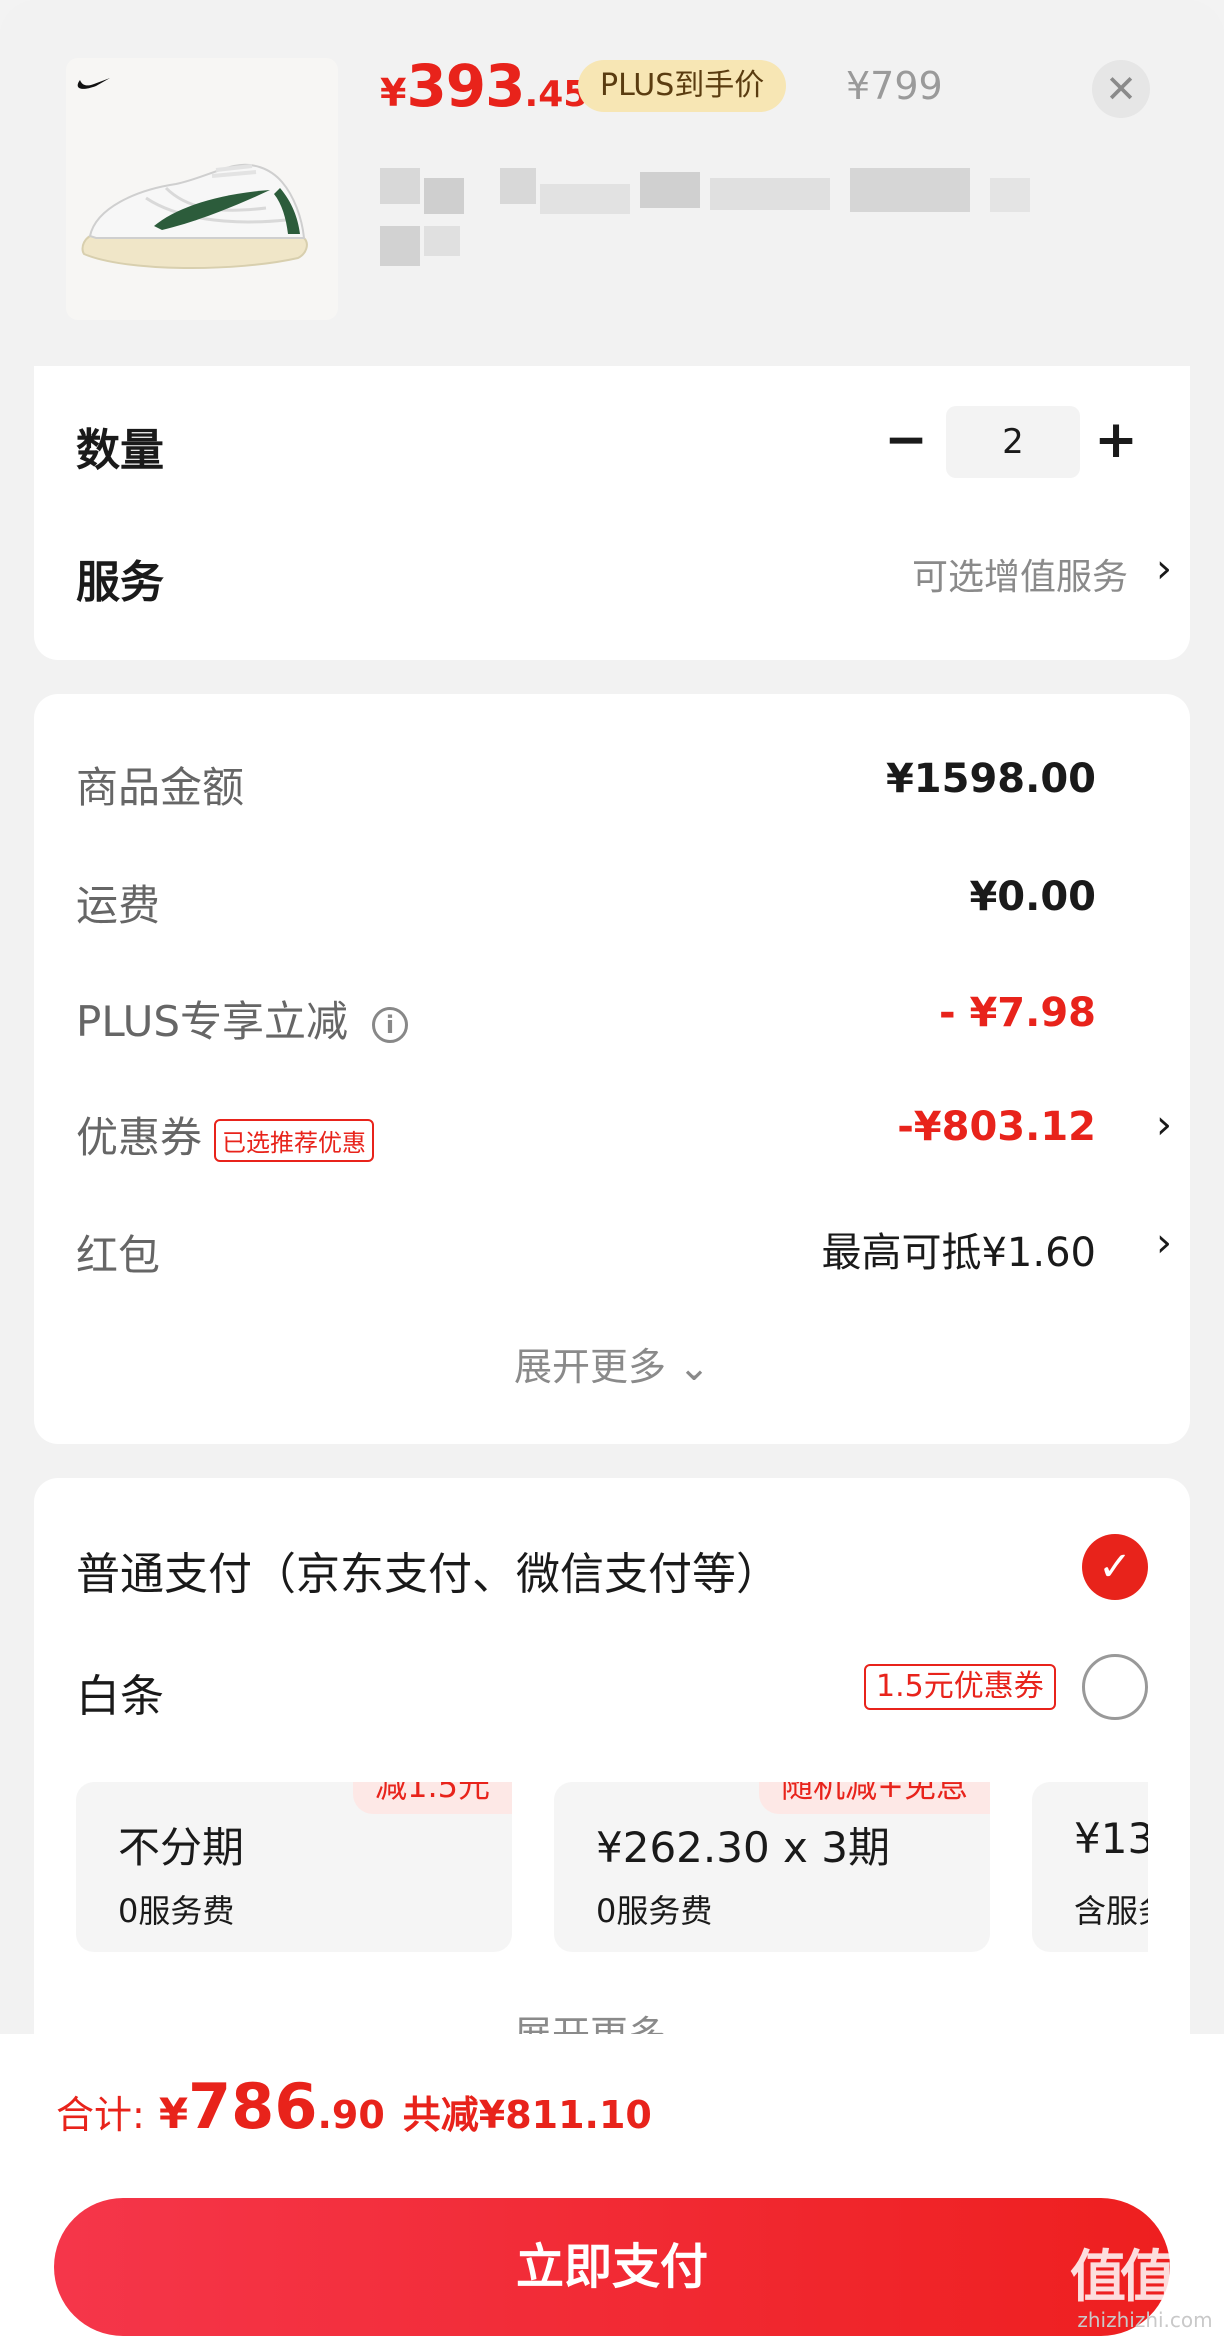  What do you see at coordinates (212, 1021) in the screenshot?
I see `plus-discount-label: PLUS专享立减` at bounding box center [212, 1021].